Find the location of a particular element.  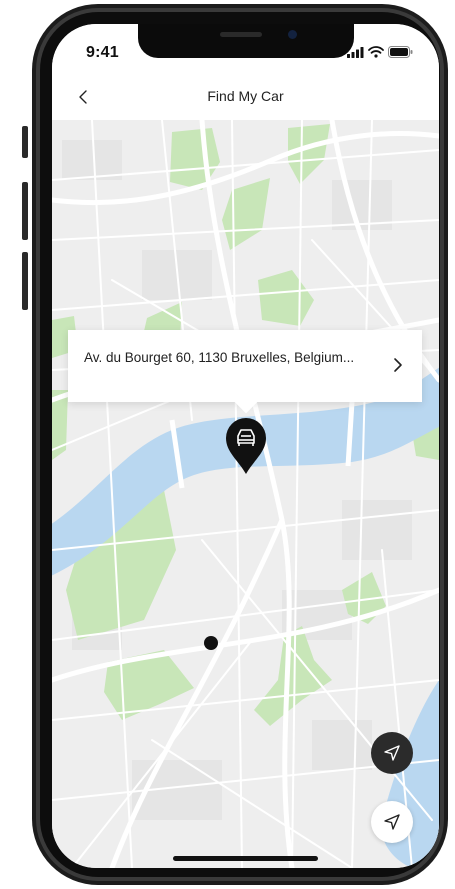

location-arrow-icon is located at coordinates (392, 822).